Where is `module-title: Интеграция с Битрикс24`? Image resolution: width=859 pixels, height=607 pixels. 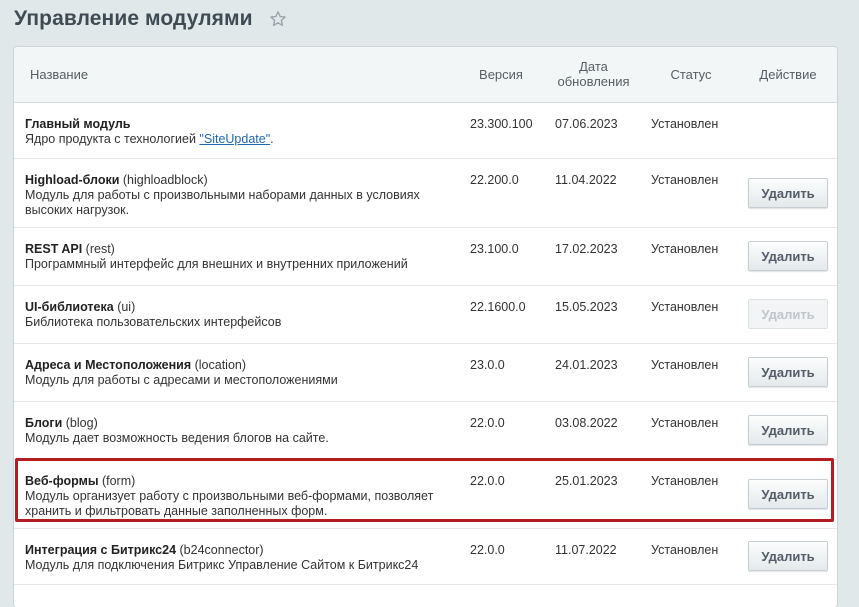
module-title: Интеграция с Битрикс24 is located at coordinates (101, 549).